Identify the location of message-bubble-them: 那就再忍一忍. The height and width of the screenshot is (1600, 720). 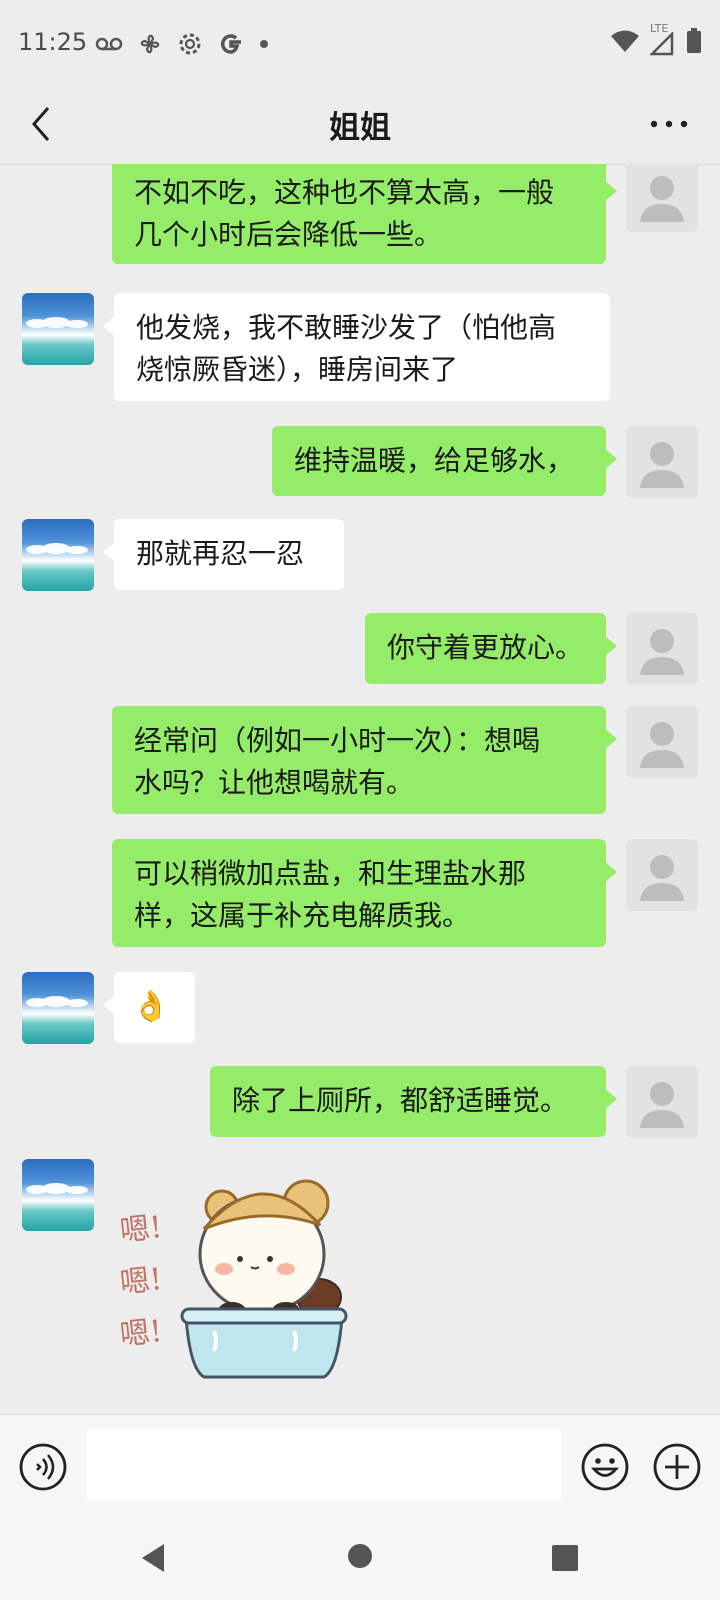
(223, 554).